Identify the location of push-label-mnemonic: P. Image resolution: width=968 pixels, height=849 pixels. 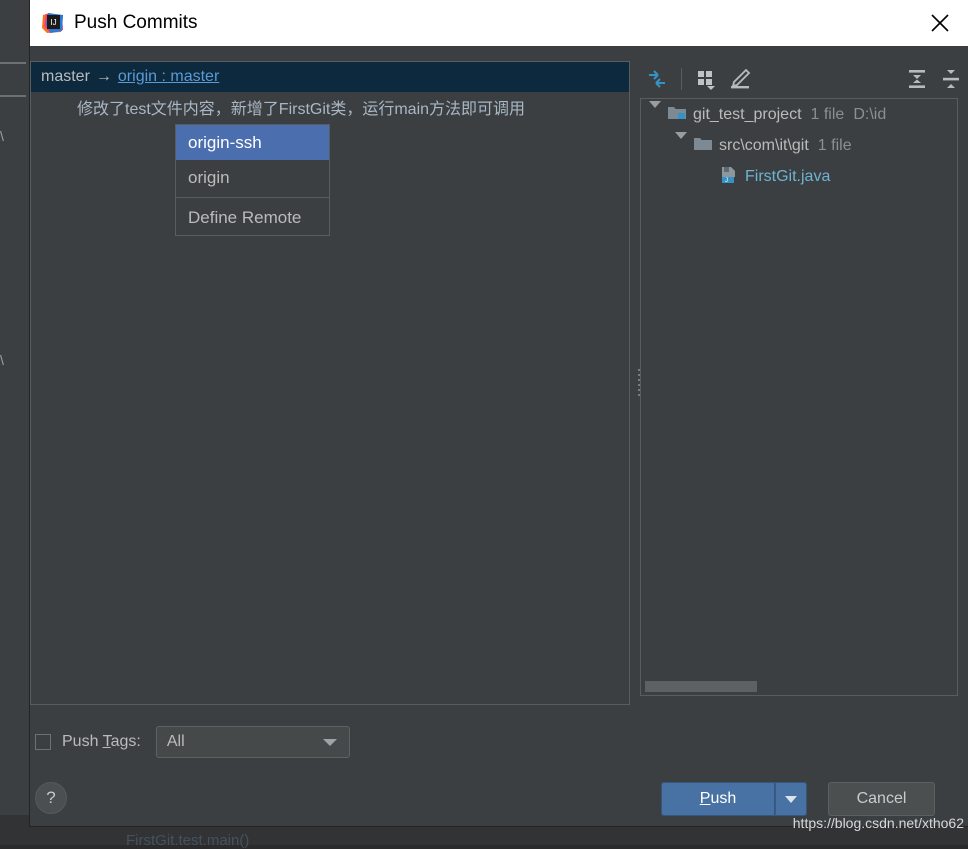
(705, 799).